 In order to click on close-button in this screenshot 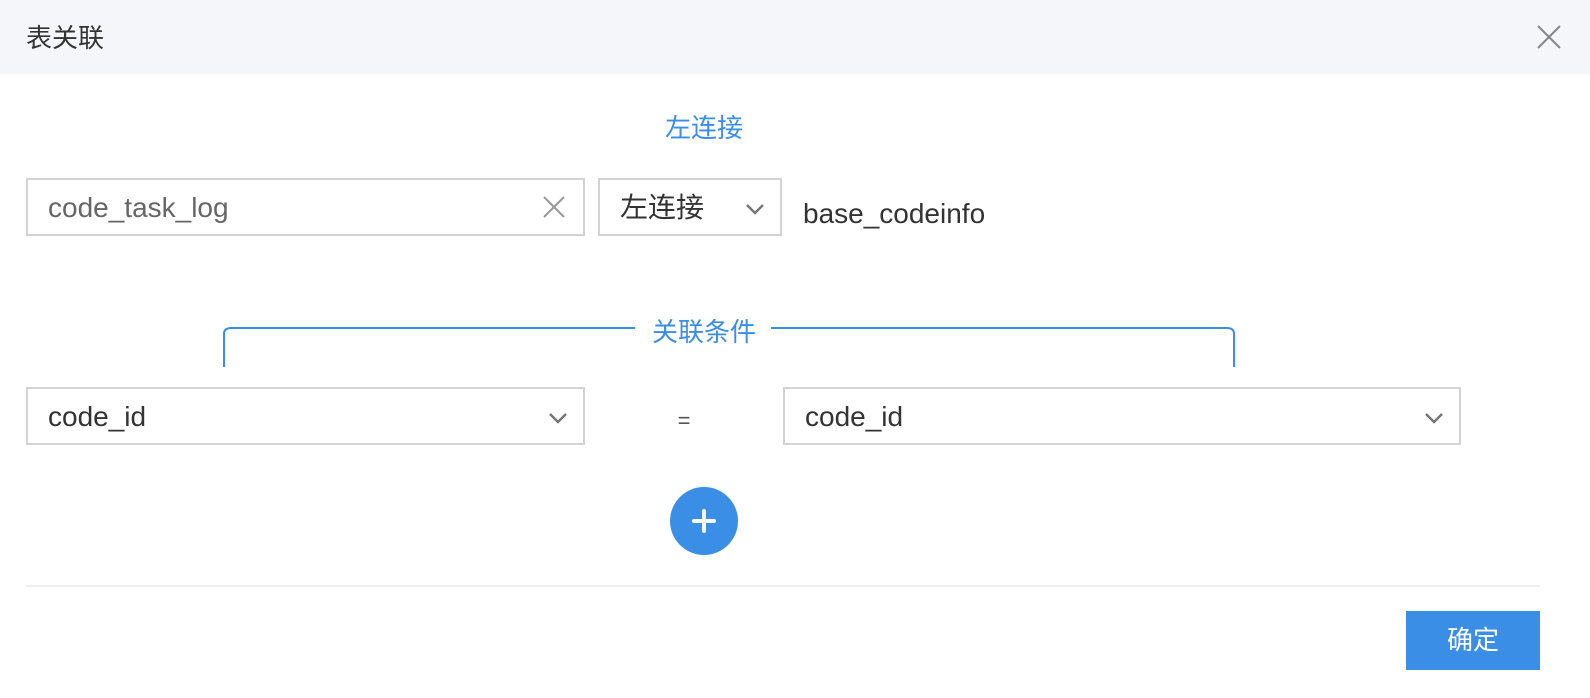, I will do `click(1549, 37)`.